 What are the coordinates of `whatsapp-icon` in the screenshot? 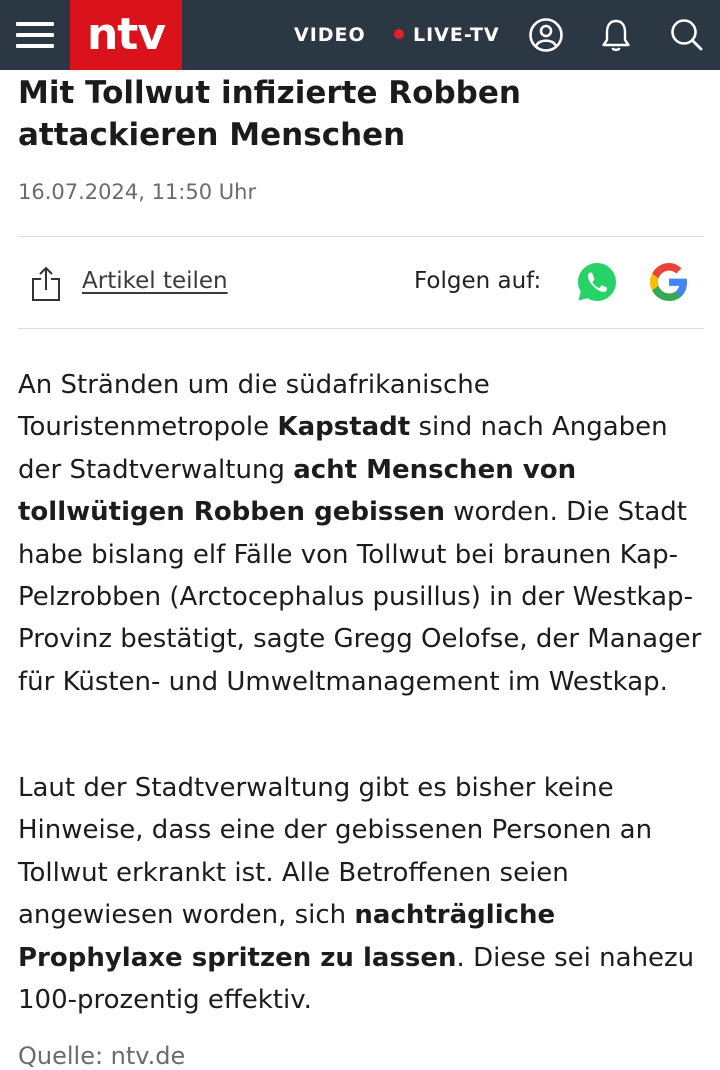 It's located at (597, 282).